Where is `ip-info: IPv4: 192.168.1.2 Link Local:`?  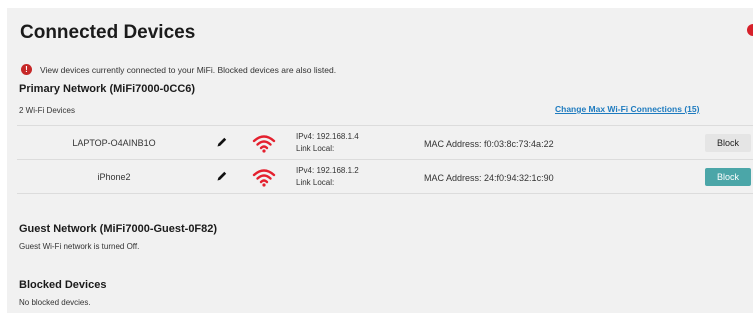
ip-info: IPv4: 192.168.1.2 Link Local: is located at coordinates (327, 177).